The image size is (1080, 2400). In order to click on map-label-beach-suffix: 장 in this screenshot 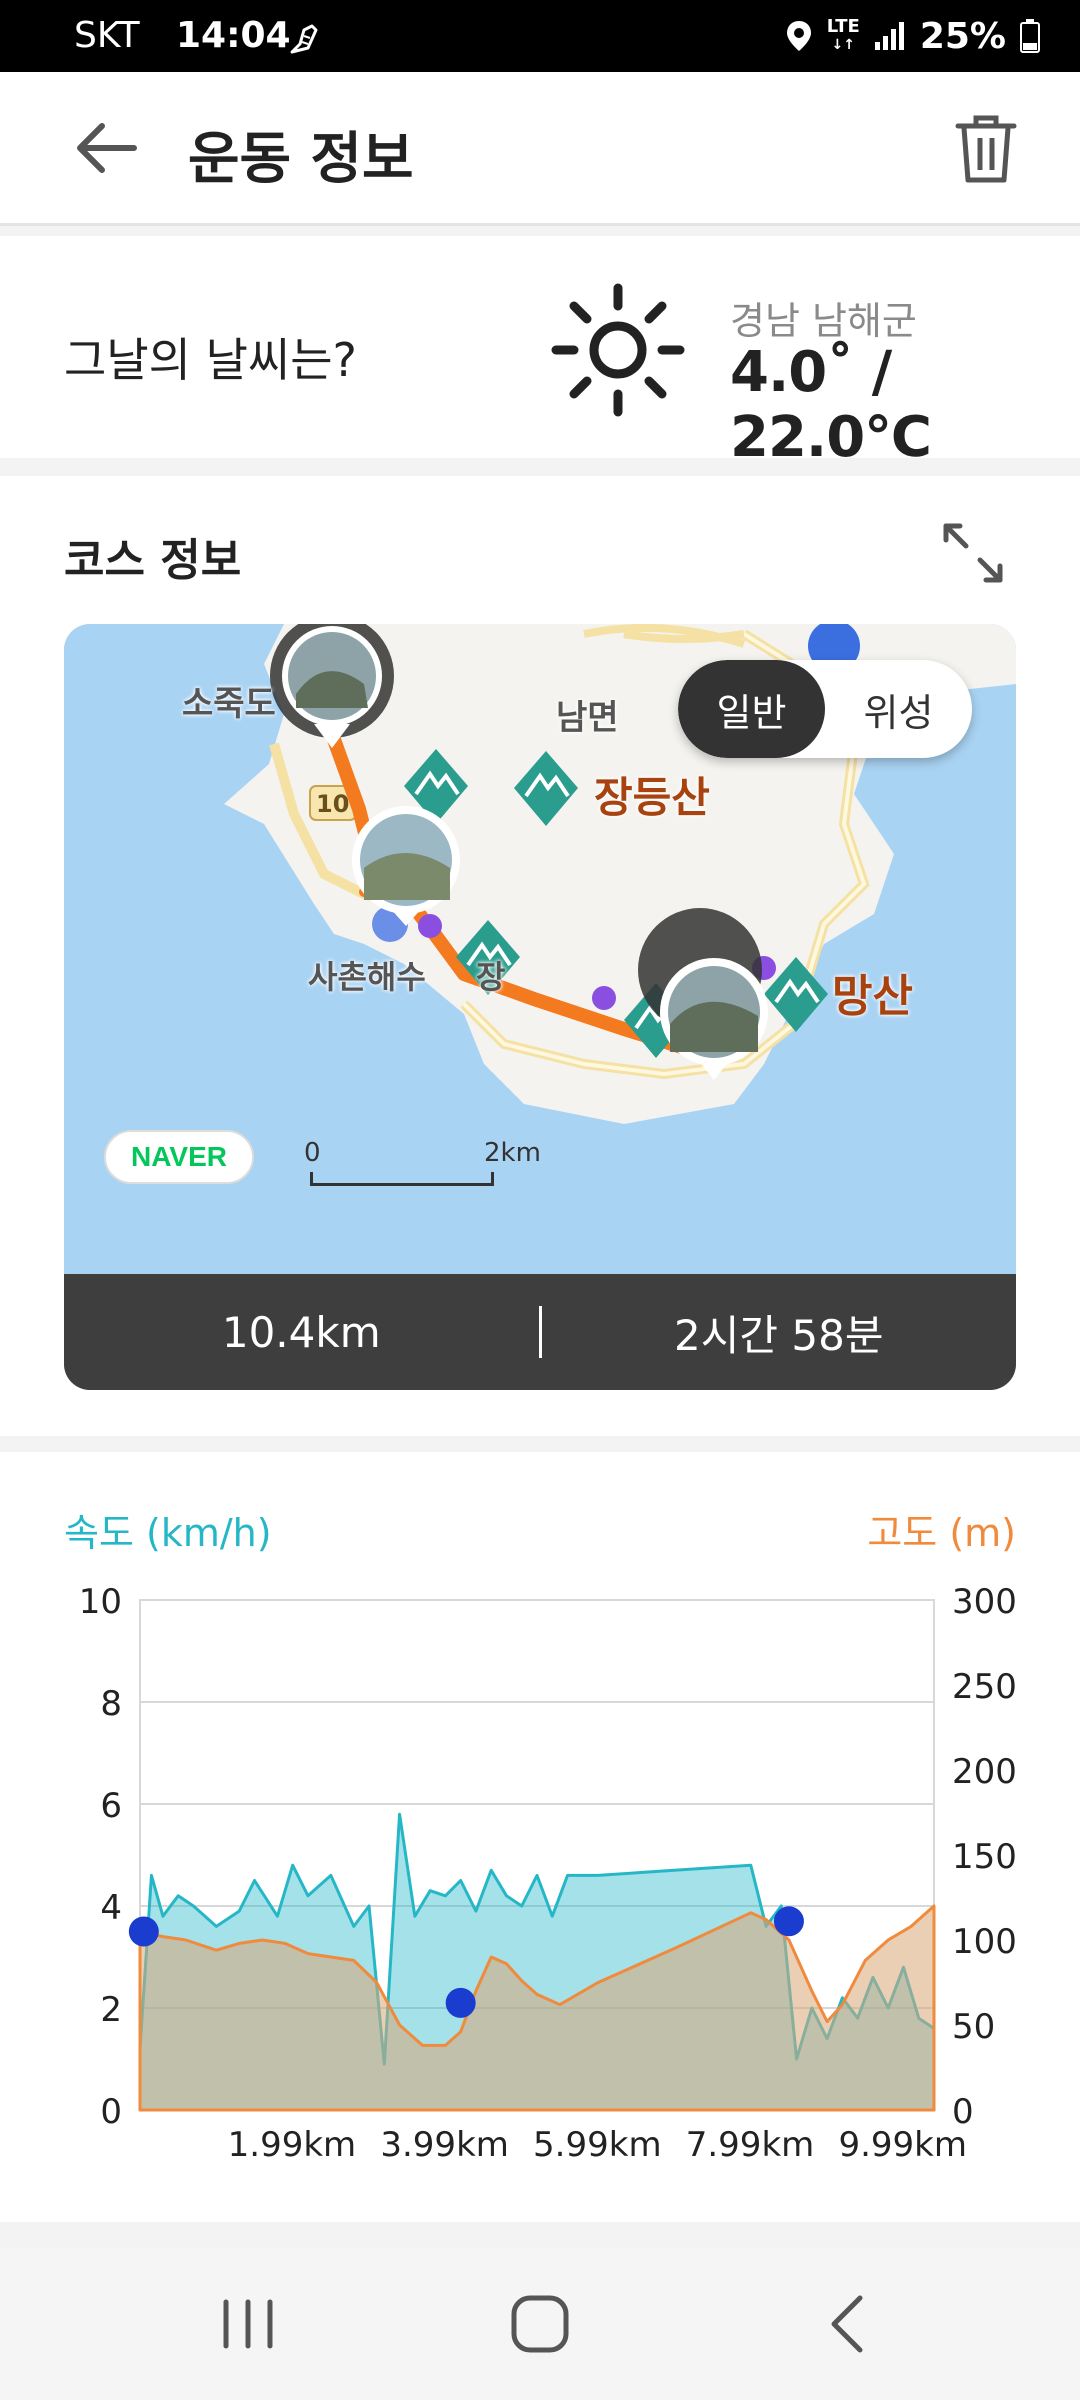, I will do `click(491, 977)`.